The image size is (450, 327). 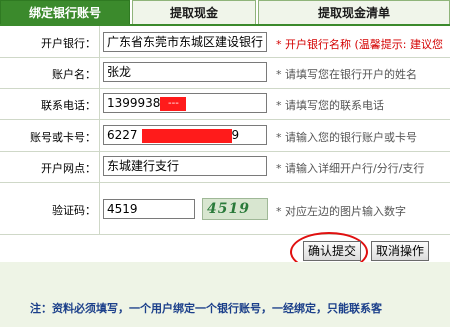 I want to click on phone-label: 联系电话：, so click(x=68, y=105).